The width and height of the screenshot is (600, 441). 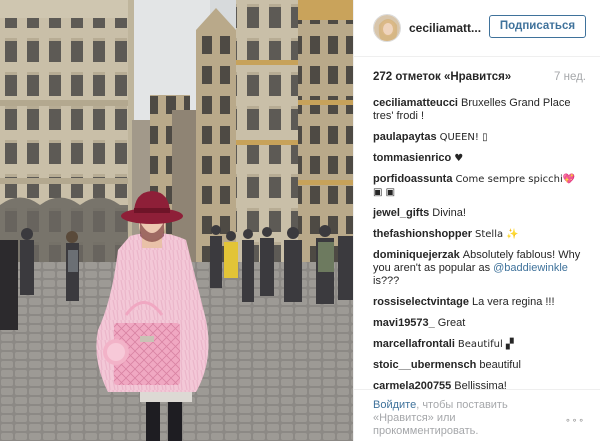 What do you see at coordinates (421, 302) in the screenshot?
I see `comment-username: rossiselectvintage` at bounding box center [421, 302].